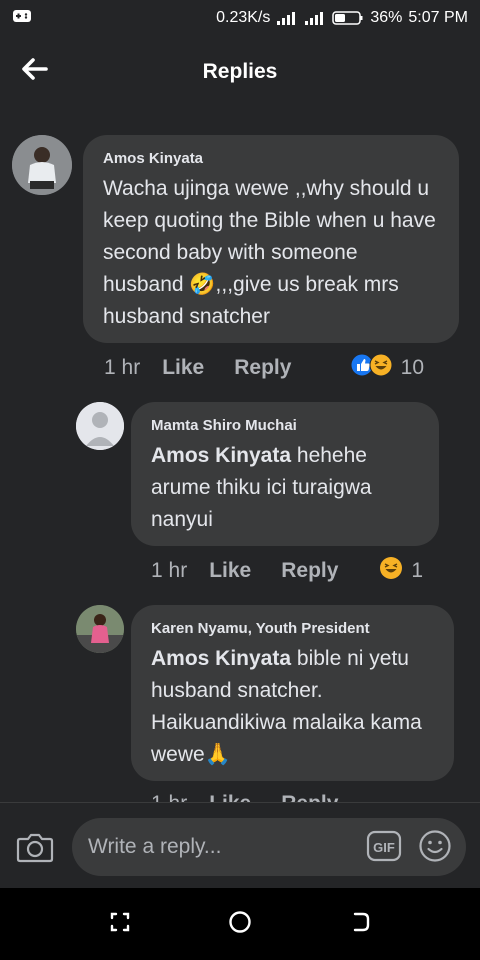 The height and width of the screenshot is (960, 480). I want to click on svg-text: GIF, so click(384, 847).